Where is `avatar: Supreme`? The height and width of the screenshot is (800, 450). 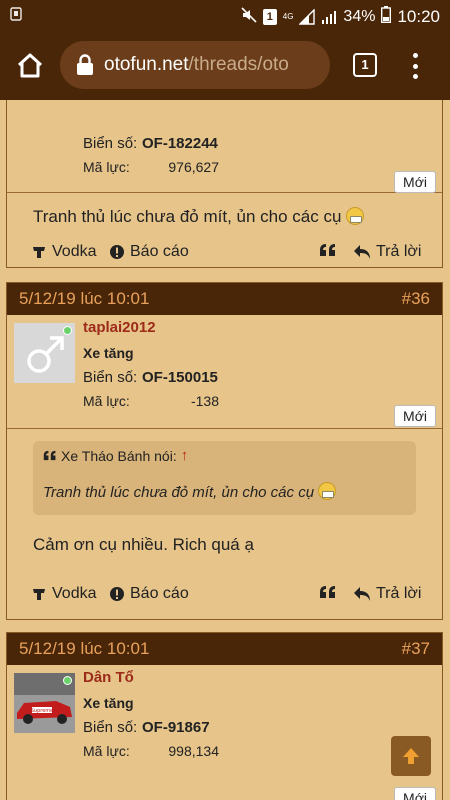 avatar: Supreme is located at coordinates (44, 703).